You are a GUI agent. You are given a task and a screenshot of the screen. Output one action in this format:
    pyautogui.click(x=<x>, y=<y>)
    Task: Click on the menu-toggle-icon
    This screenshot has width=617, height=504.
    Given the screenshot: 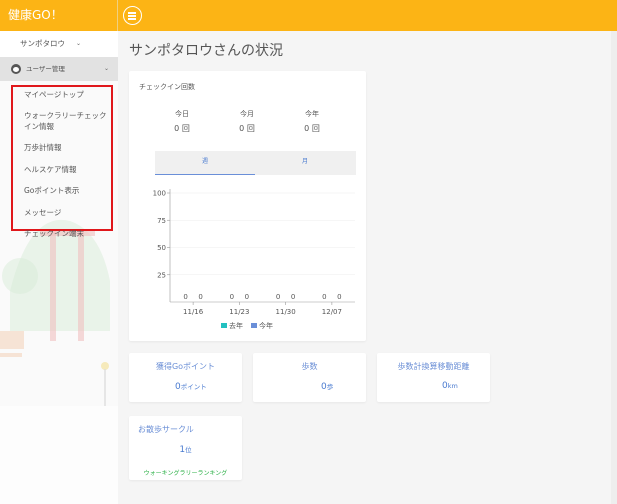 What is the action you would take?
    pyautogui.click(x=132, y=15)
    